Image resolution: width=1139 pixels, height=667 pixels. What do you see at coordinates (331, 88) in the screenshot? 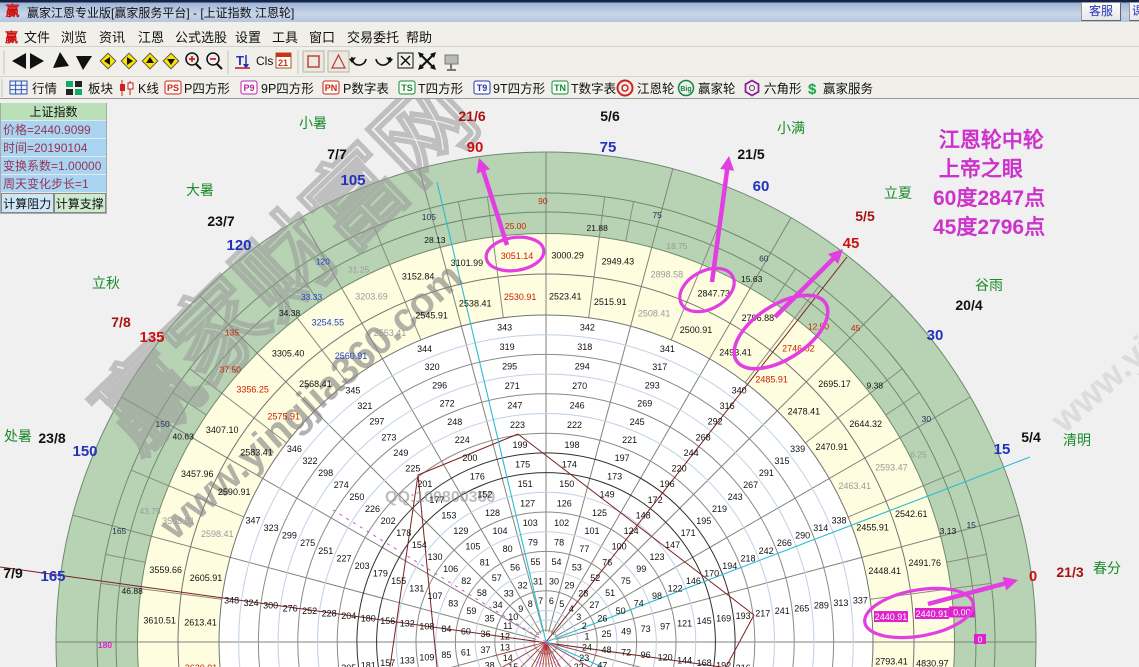
I see `svg-text: PN` at bounding box center [331, 88].